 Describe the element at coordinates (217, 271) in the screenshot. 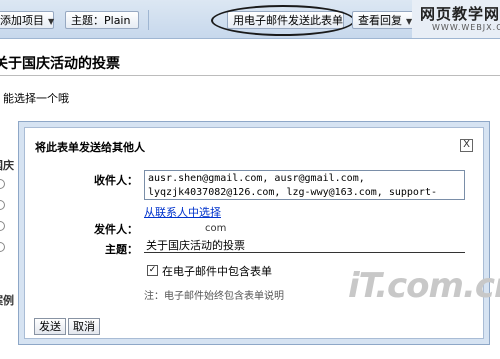

I see `include-form-label: 在电子邮件中包含表单` at that location.